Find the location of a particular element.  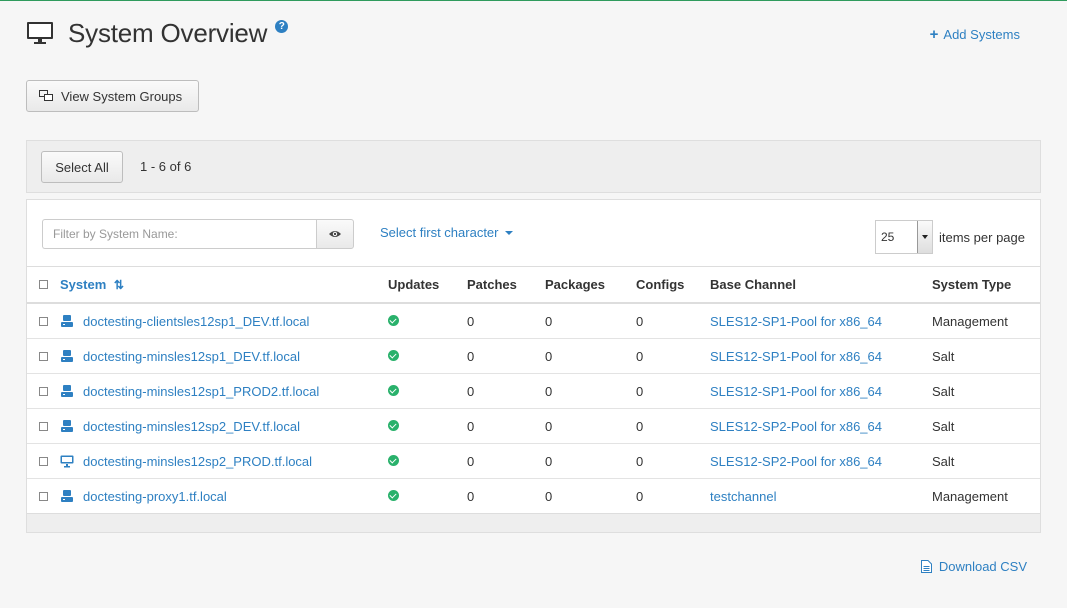

table-footer is located at coordinates (533, 522).